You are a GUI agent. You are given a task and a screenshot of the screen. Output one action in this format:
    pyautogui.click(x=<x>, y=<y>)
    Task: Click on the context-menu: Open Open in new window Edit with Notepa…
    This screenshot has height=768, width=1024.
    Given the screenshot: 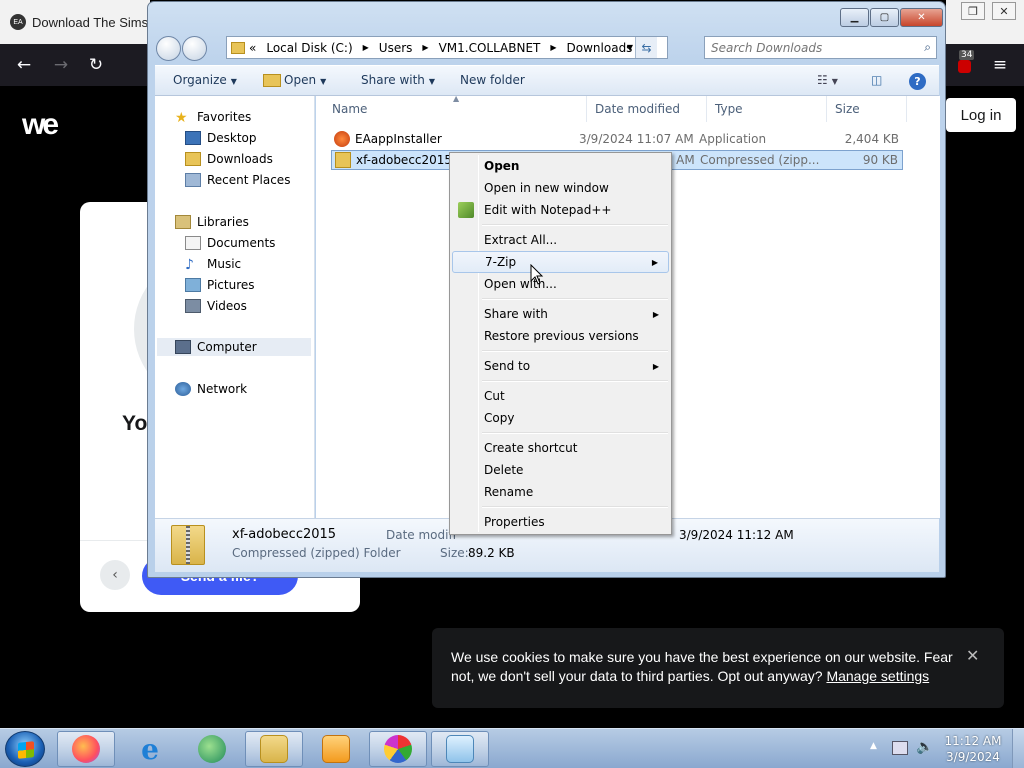 What is the action you would take?
    pyautogui.click(x=560, y=343)
    